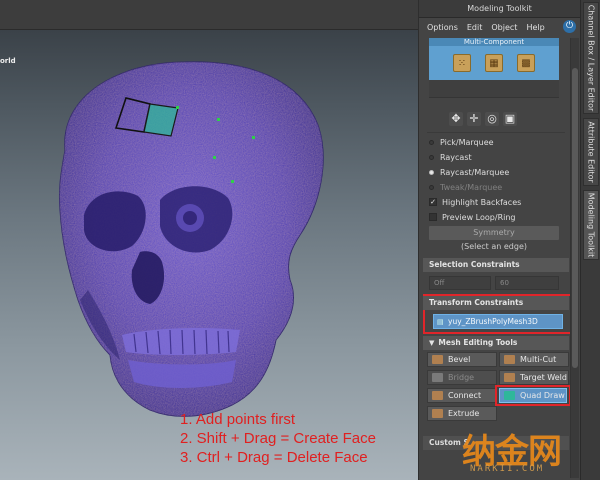 This screenshot has width=600, height=480. I want to click on edge-mode-icon: ▦, so click(494, 63).